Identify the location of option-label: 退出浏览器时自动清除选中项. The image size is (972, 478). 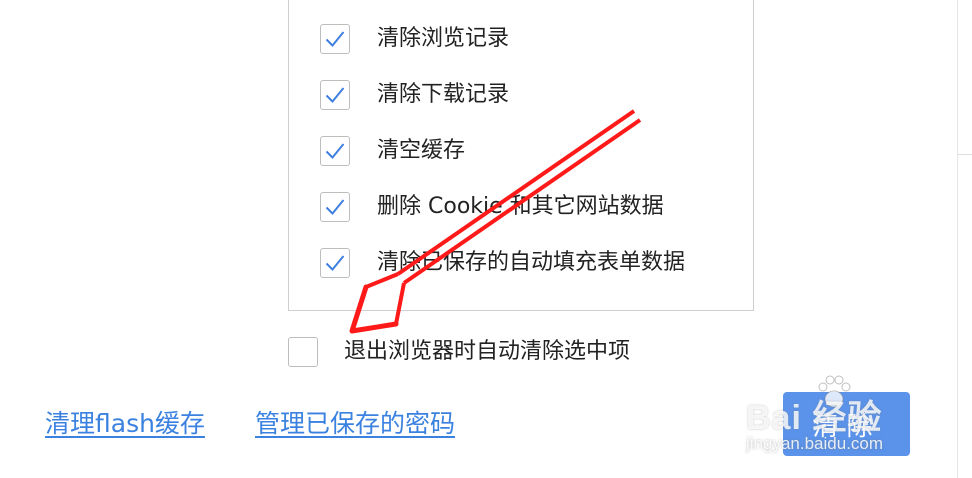
(487, 351).